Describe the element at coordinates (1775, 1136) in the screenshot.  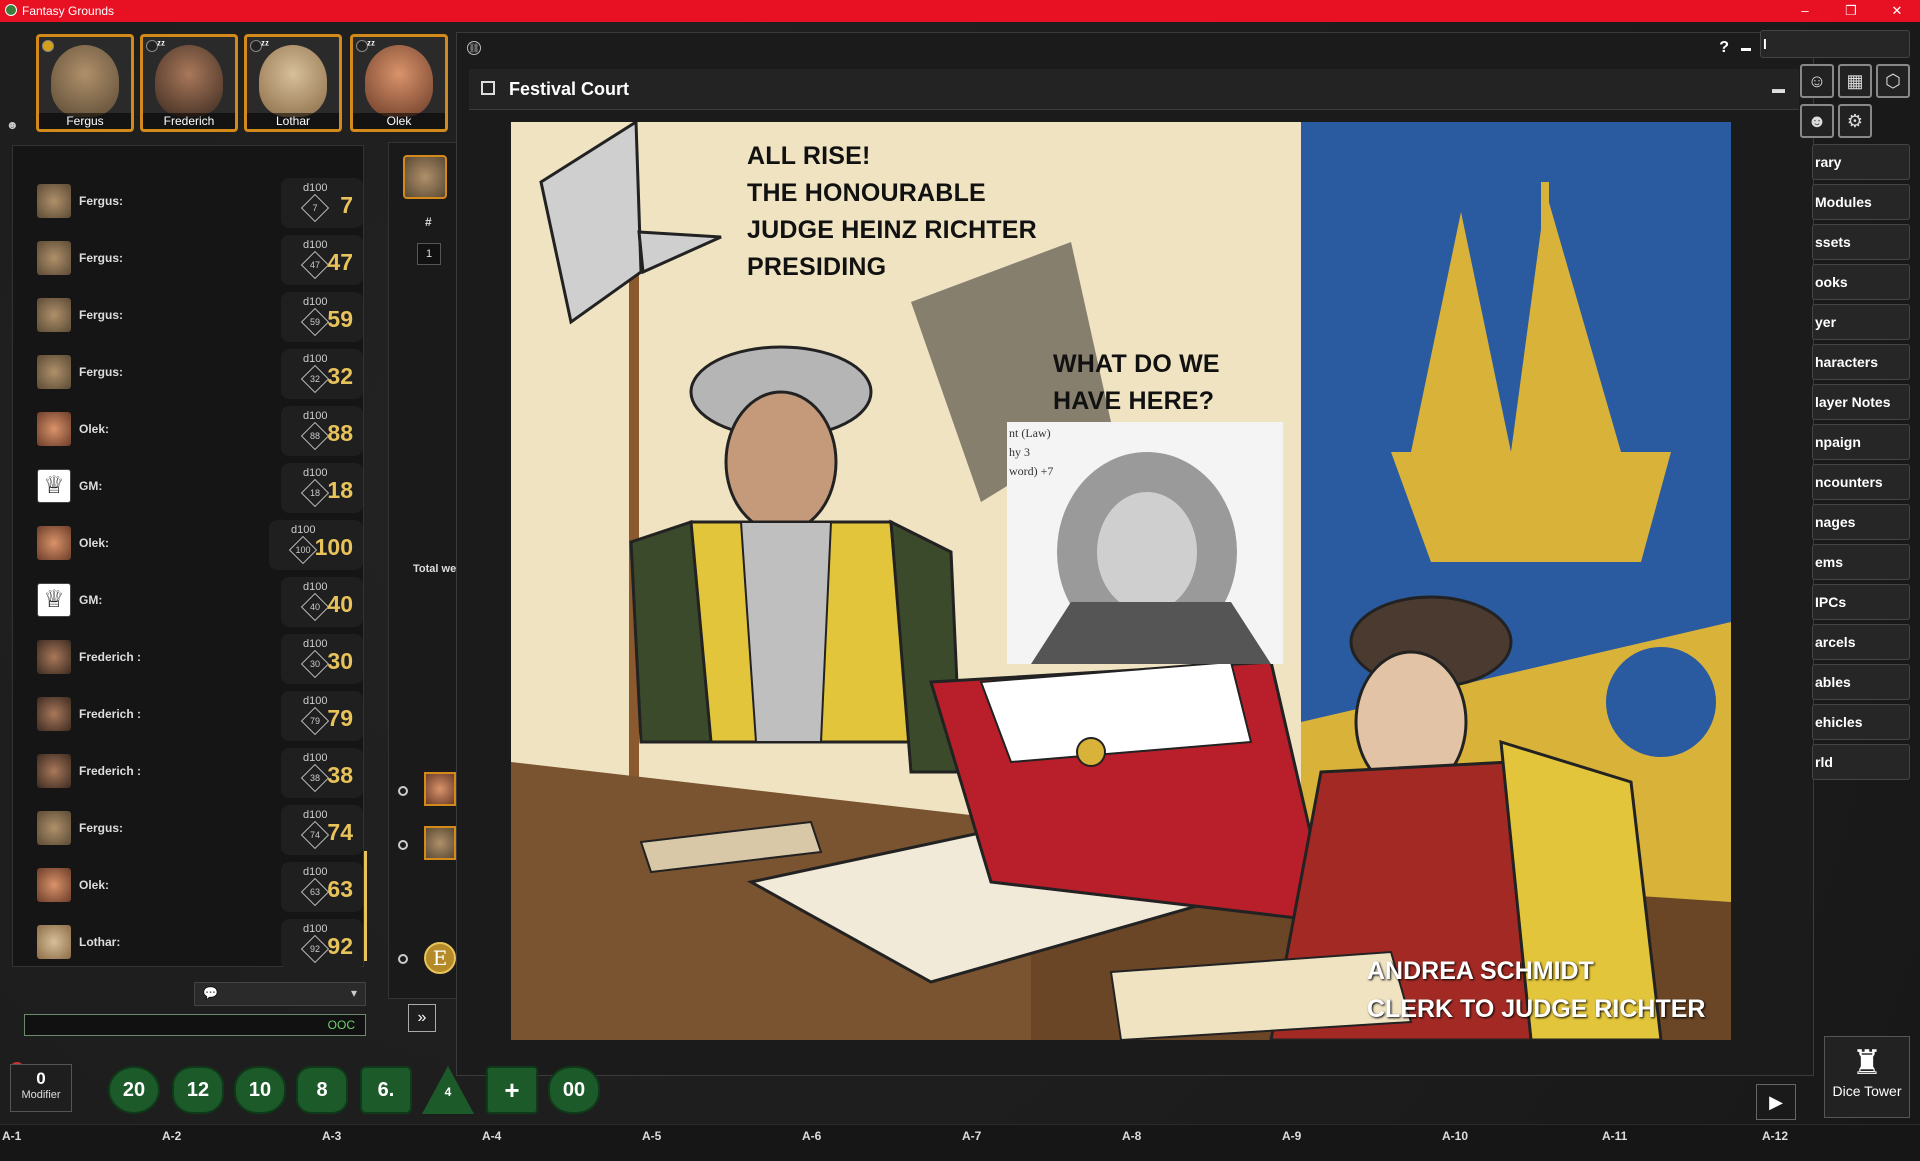
I see `hotkey-label: A-12` at that location.